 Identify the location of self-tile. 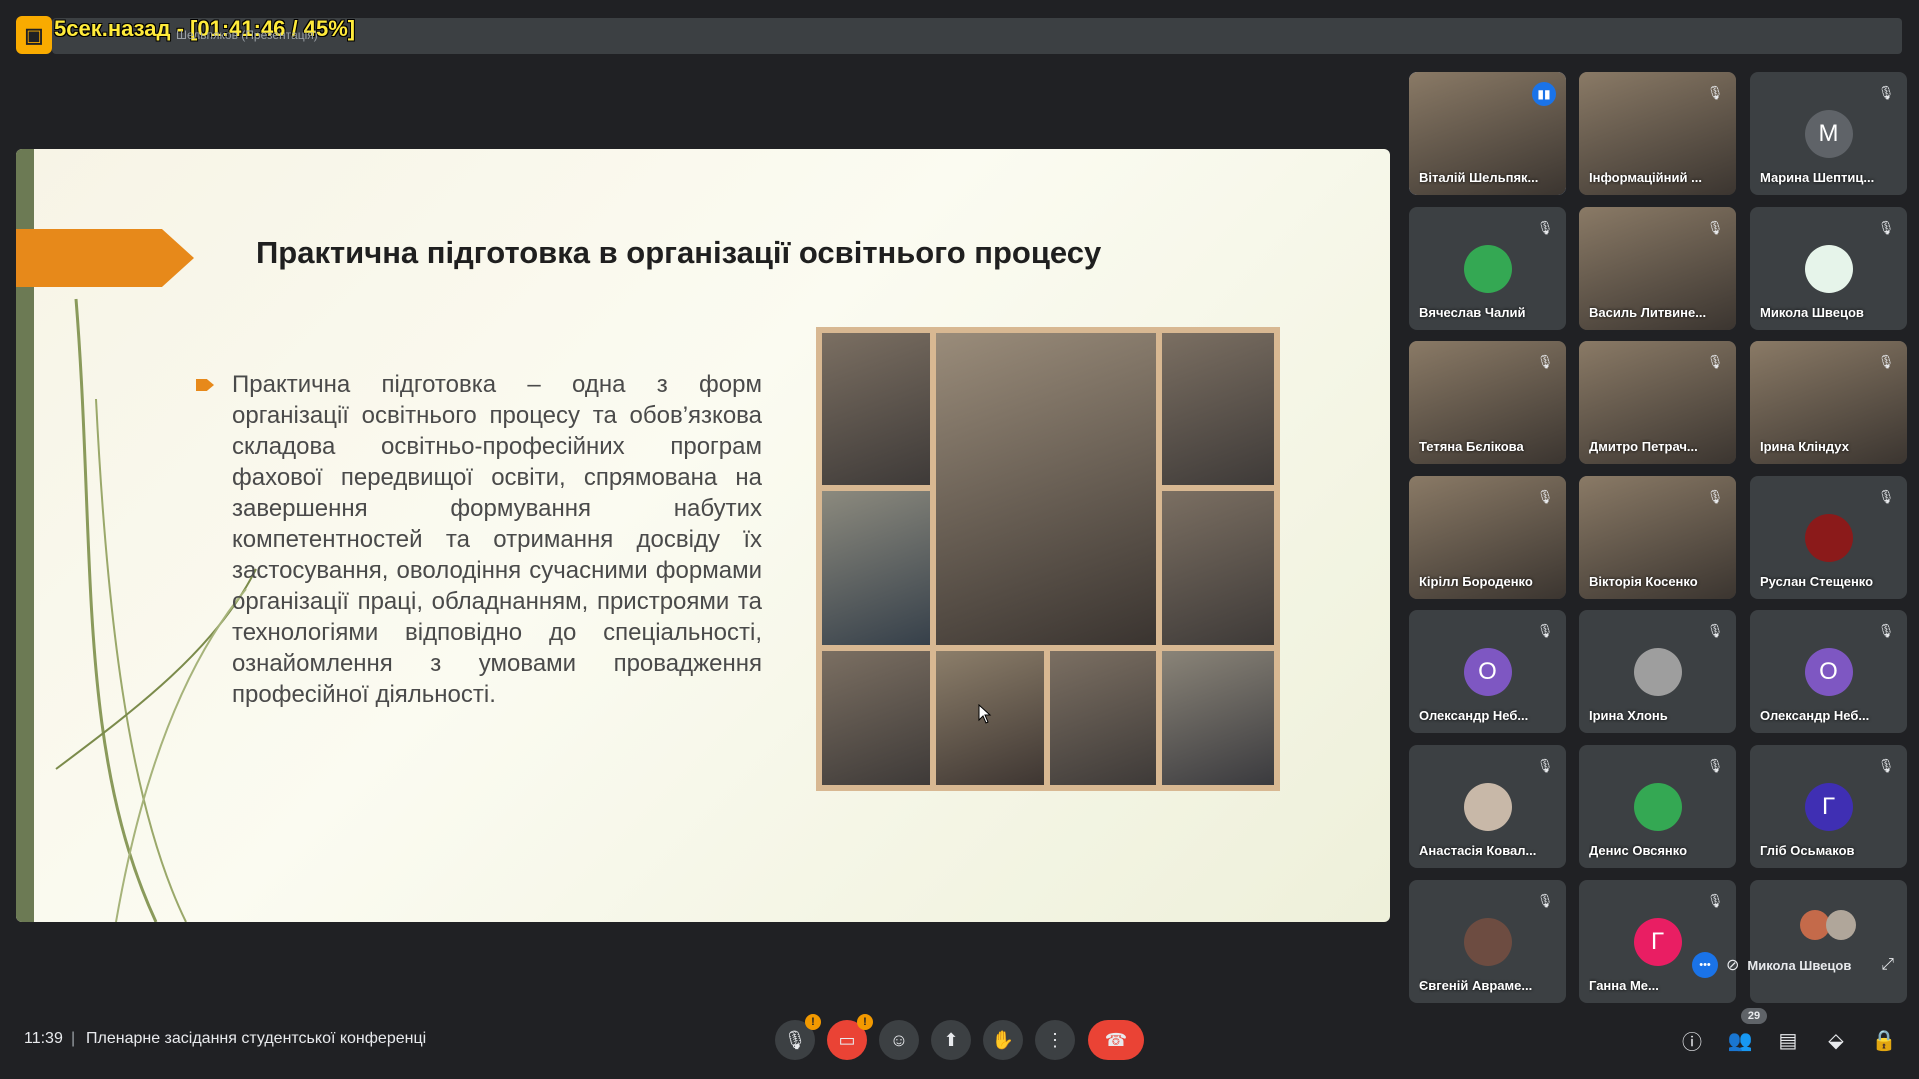
(1828, 941).